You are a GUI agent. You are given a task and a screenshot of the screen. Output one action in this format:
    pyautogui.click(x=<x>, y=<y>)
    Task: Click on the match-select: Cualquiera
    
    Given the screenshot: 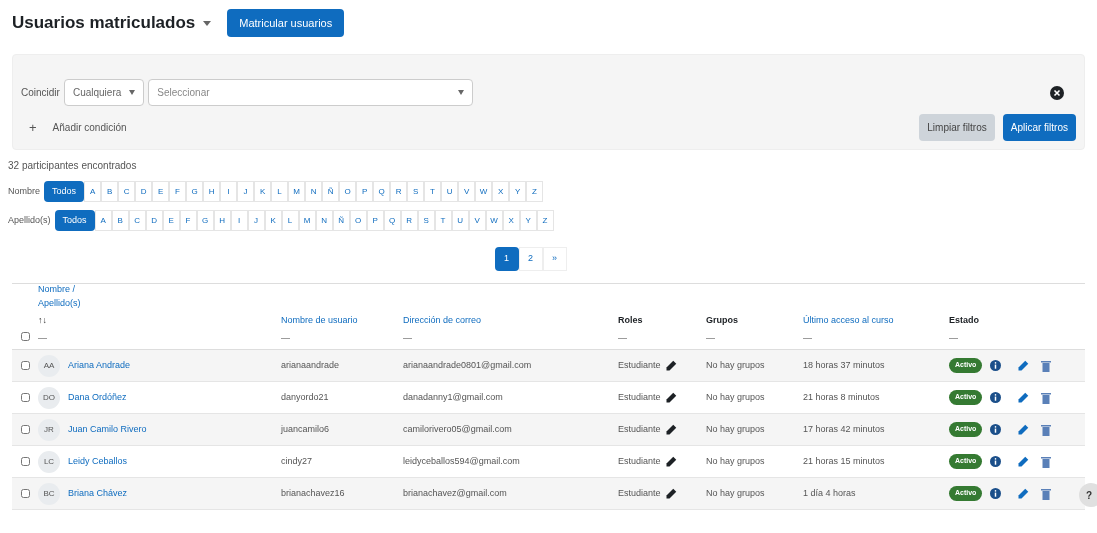 What is the action you would take?
    pyautogui.click(x=104, y=92)
    